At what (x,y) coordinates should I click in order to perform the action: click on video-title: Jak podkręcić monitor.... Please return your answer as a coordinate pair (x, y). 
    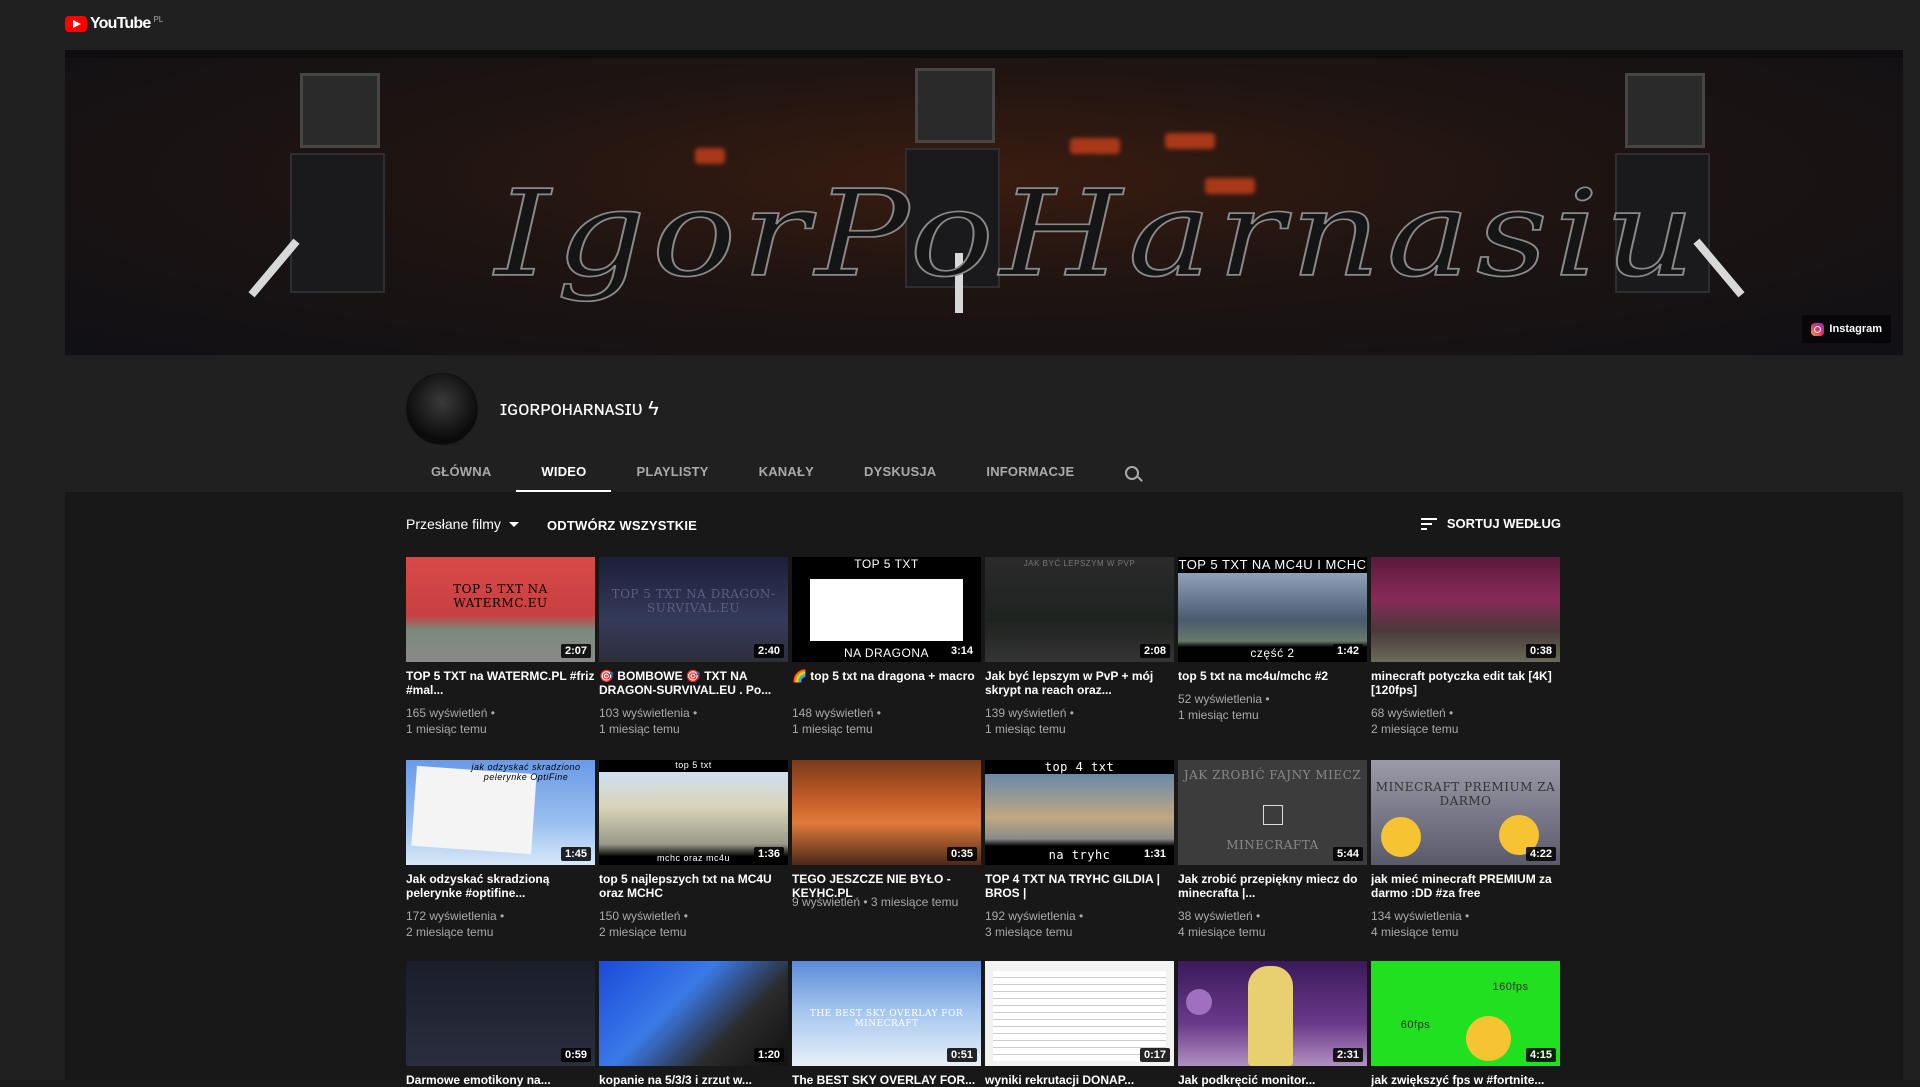
    Looking at the image, I should click on (1272, 1080).